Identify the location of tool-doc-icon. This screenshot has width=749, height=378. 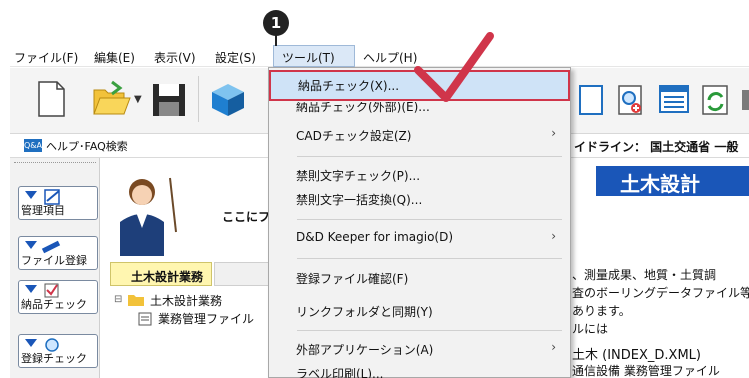
(591, 99).